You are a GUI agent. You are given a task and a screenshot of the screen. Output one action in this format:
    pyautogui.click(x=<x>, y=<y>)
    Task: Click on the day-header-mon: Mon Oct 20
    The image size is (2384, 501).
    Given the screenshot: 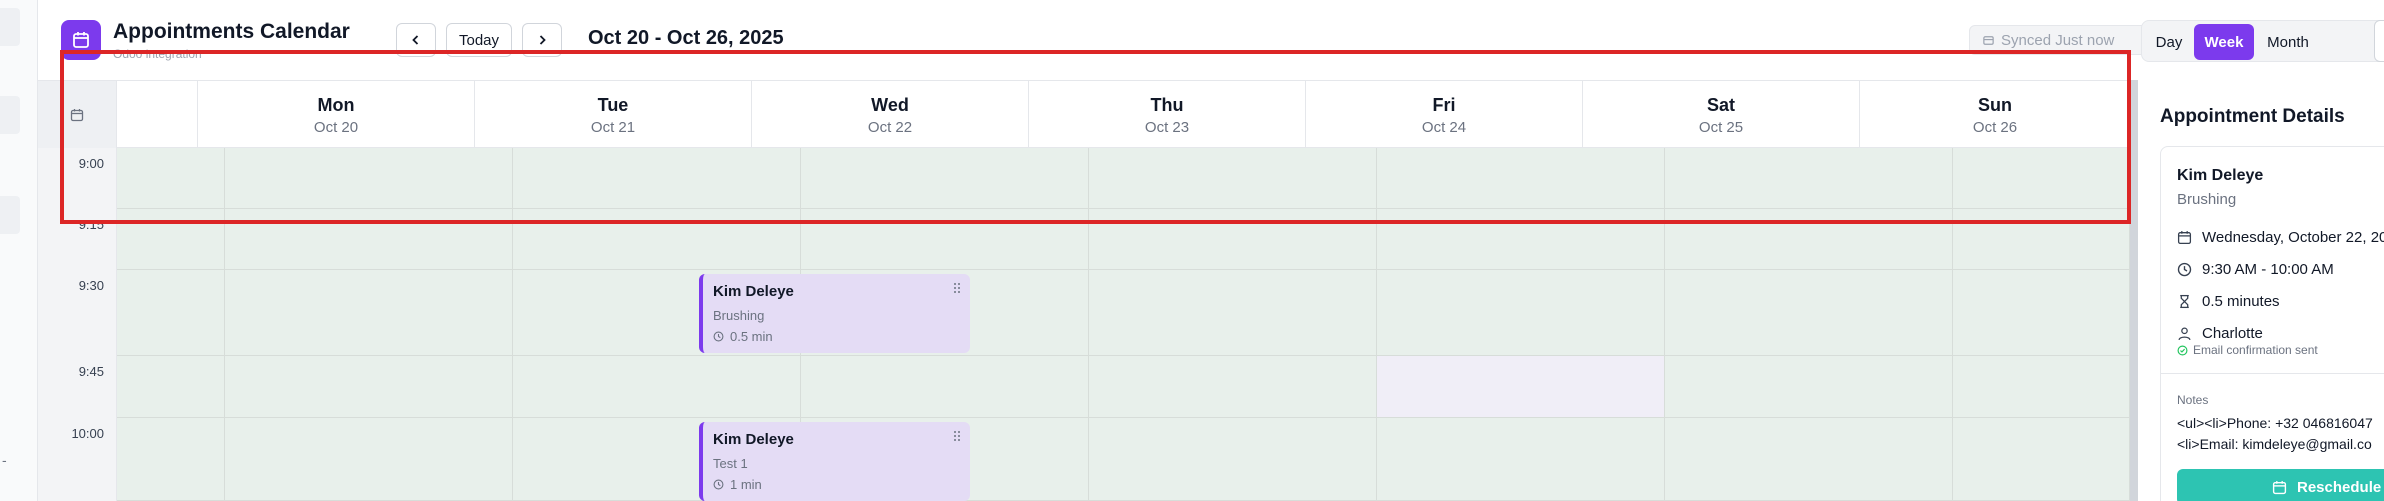 What is the action you would take?
    pyautogui.click(x=336, y=114)
    